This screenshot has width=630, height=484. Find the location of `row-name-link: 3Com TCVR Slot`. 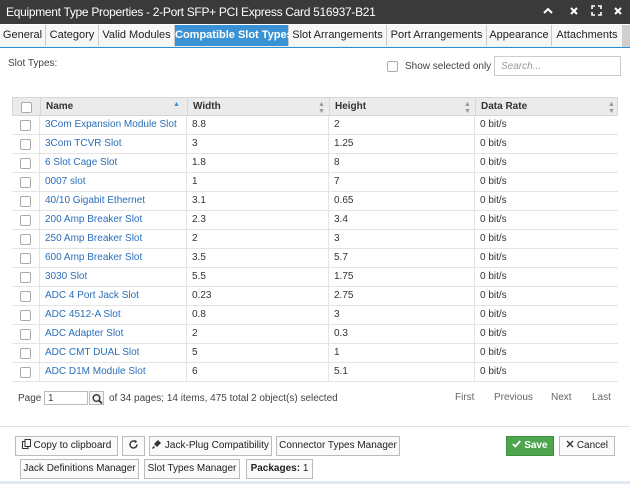

row-name-link: 3Com TCVR Slot is located at coordinates (112, 144).